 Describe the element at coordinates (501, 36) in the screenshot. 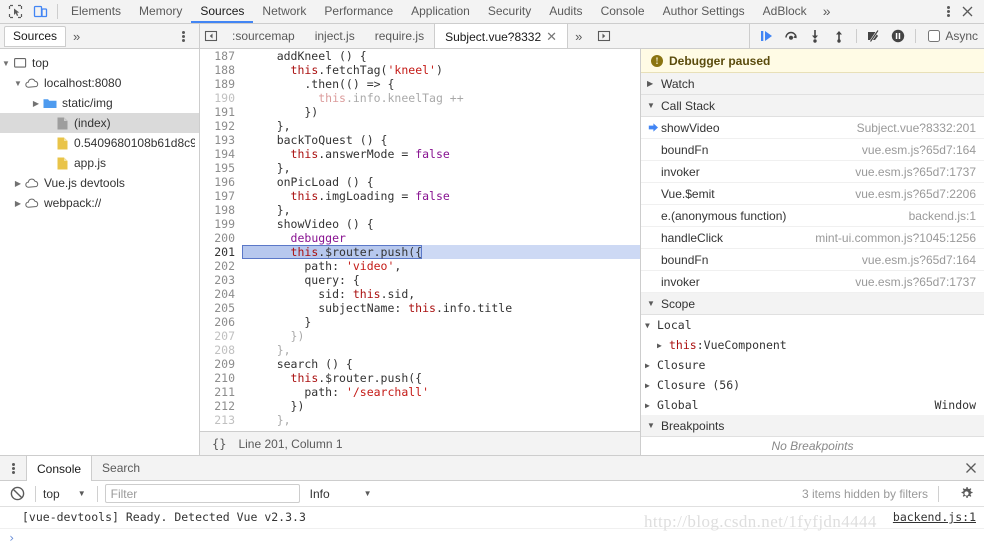

I see `file-tab-subject-vue: Subject.vue?8332 ✕` at that location.